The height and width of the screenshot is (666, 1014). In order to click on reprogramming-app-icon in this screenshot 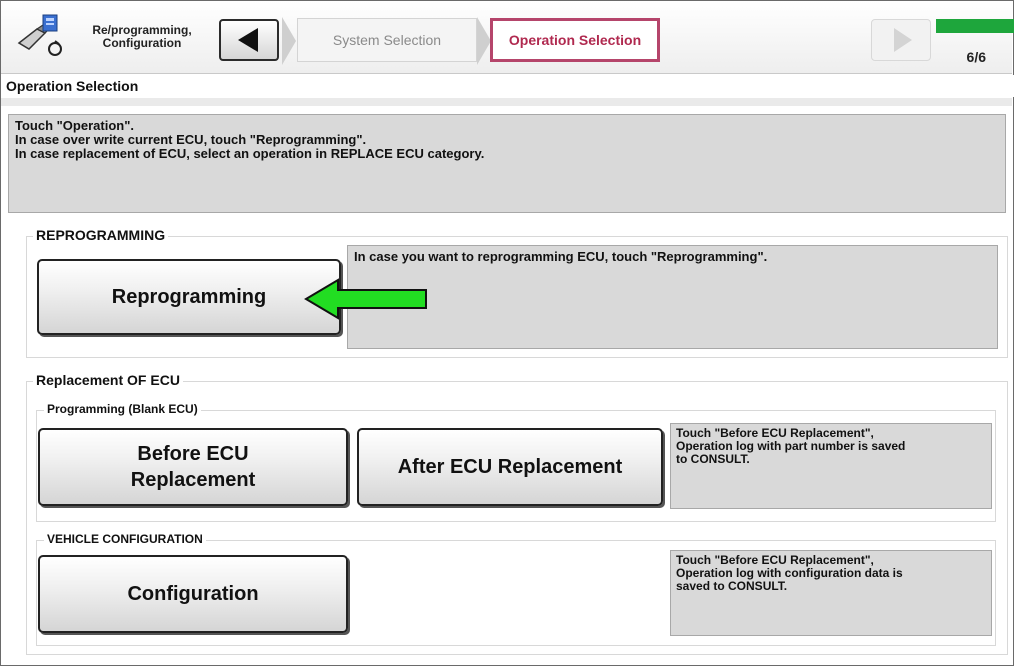, I will do `click(39, 35)`.